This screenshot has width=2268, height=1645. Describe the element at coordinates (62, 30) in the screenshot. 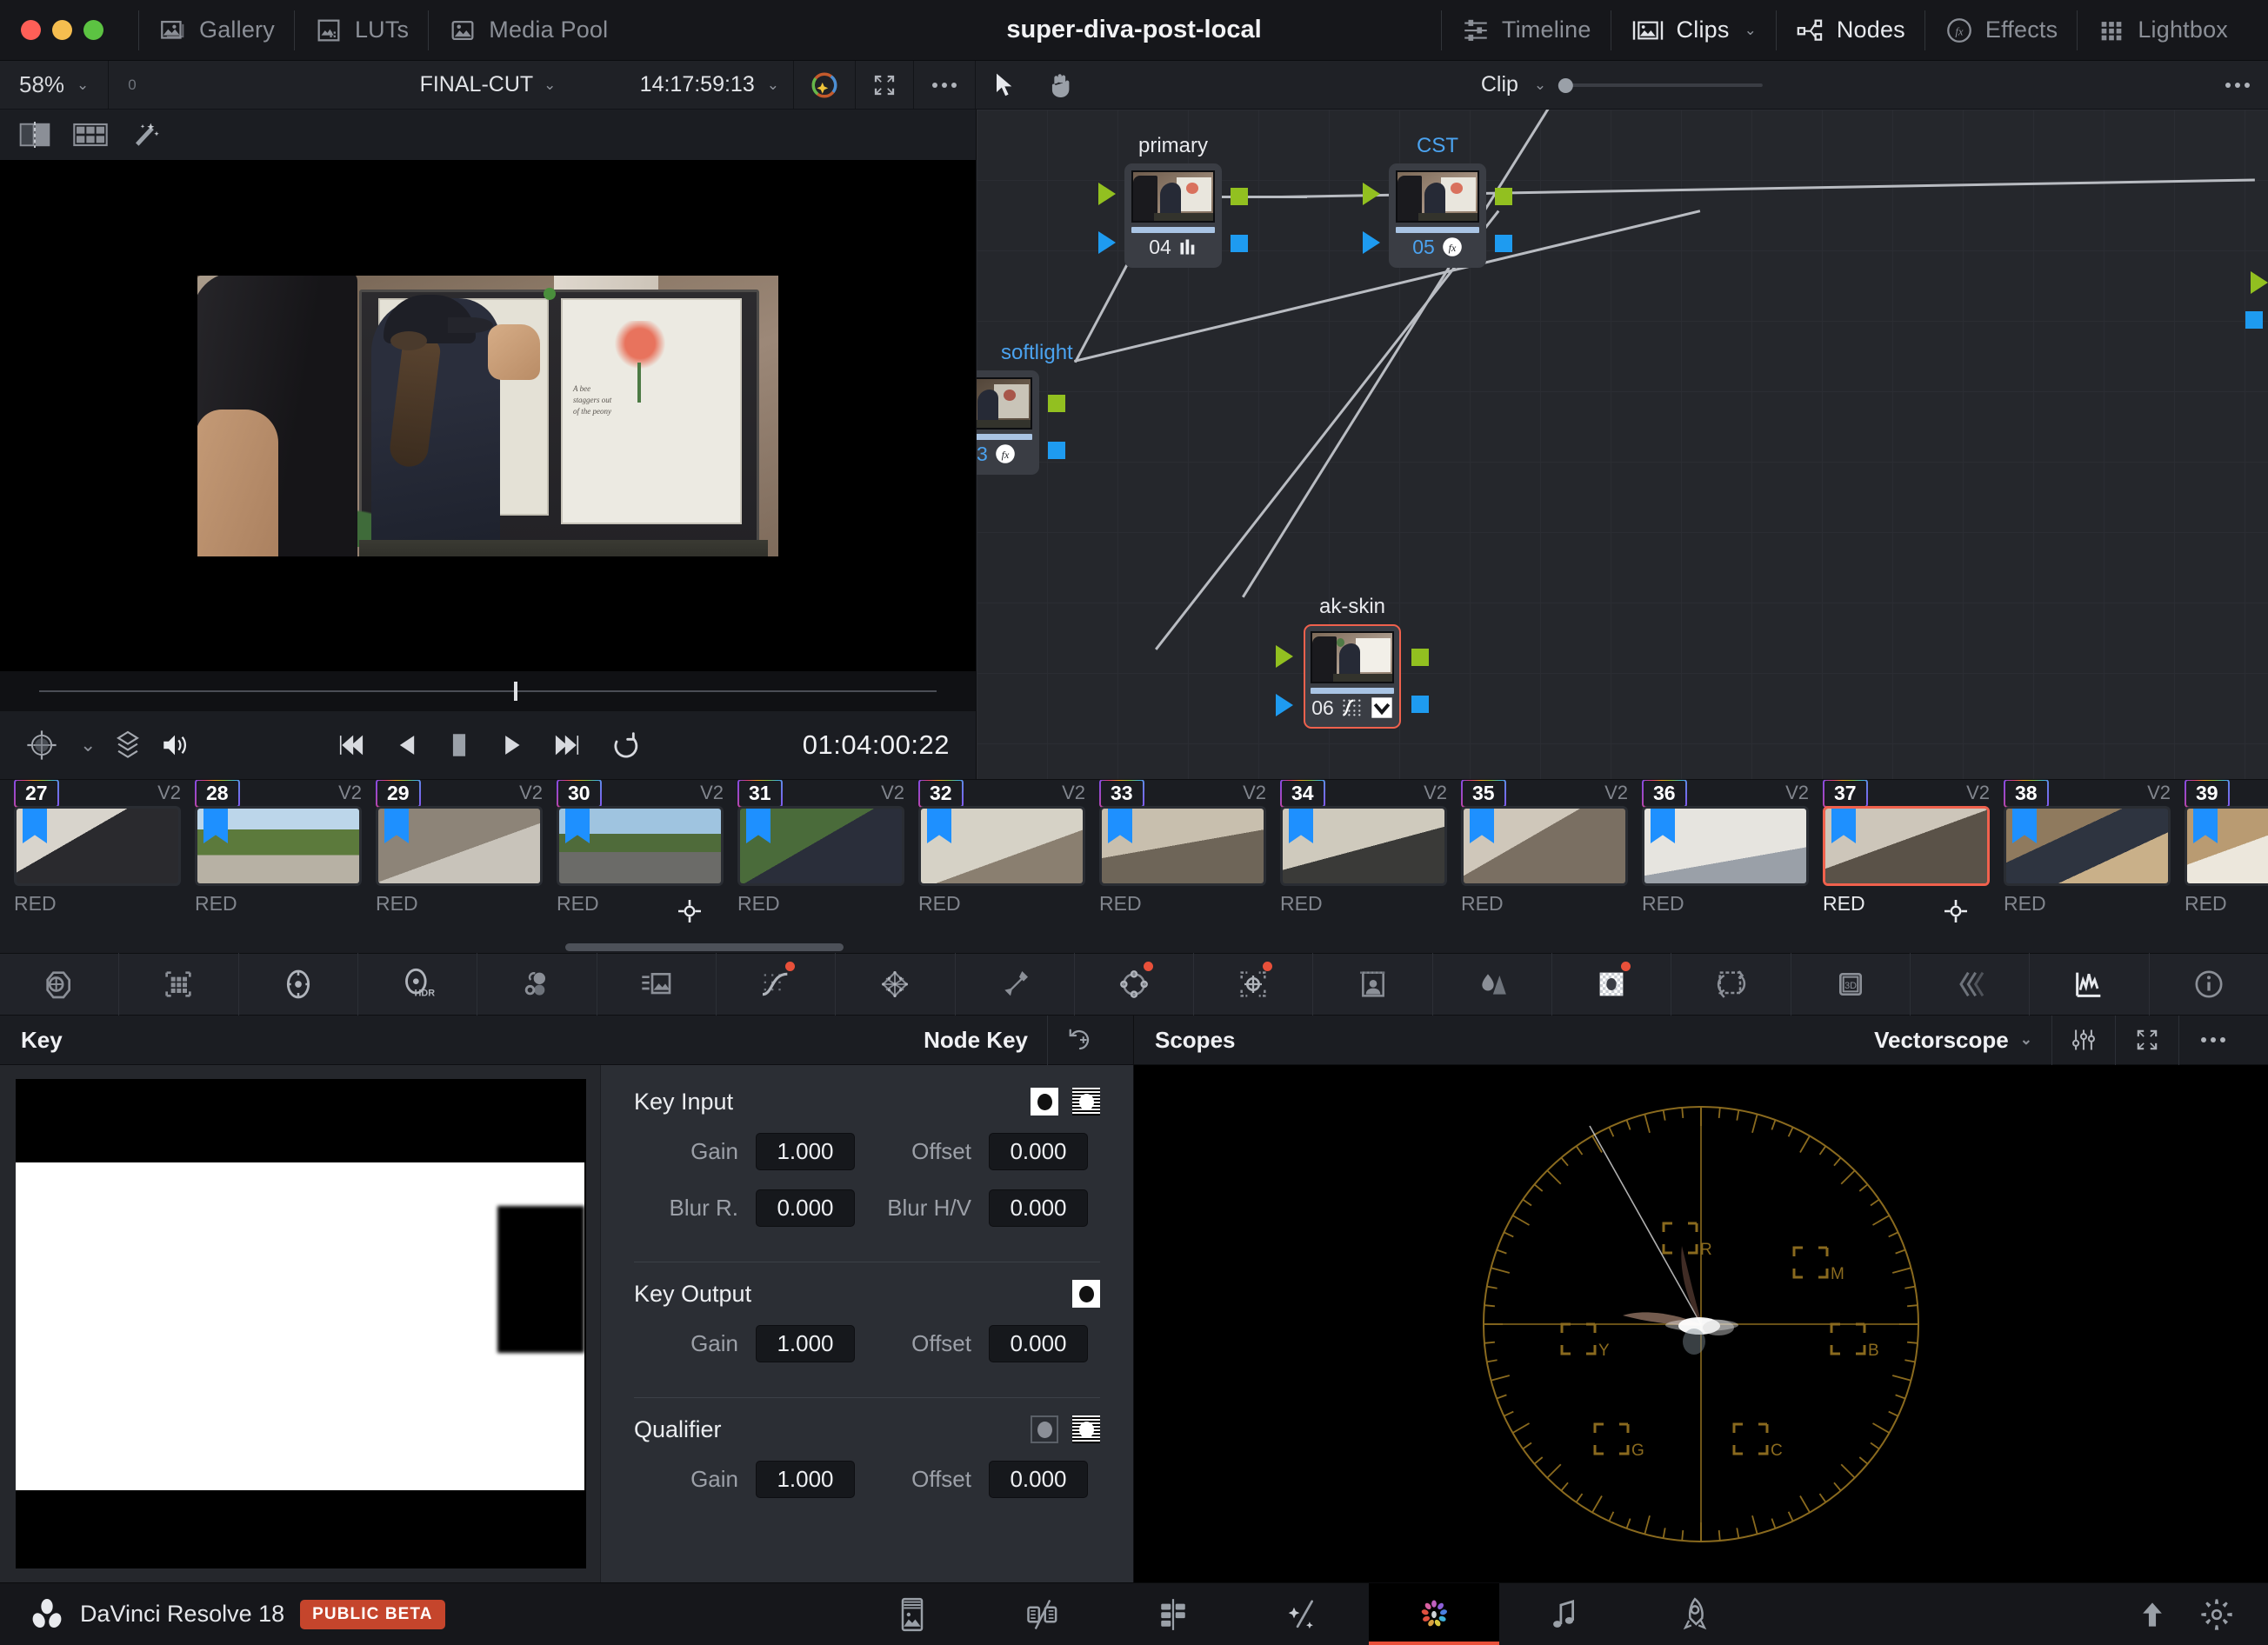

I see `minimize-window-button` at that location.